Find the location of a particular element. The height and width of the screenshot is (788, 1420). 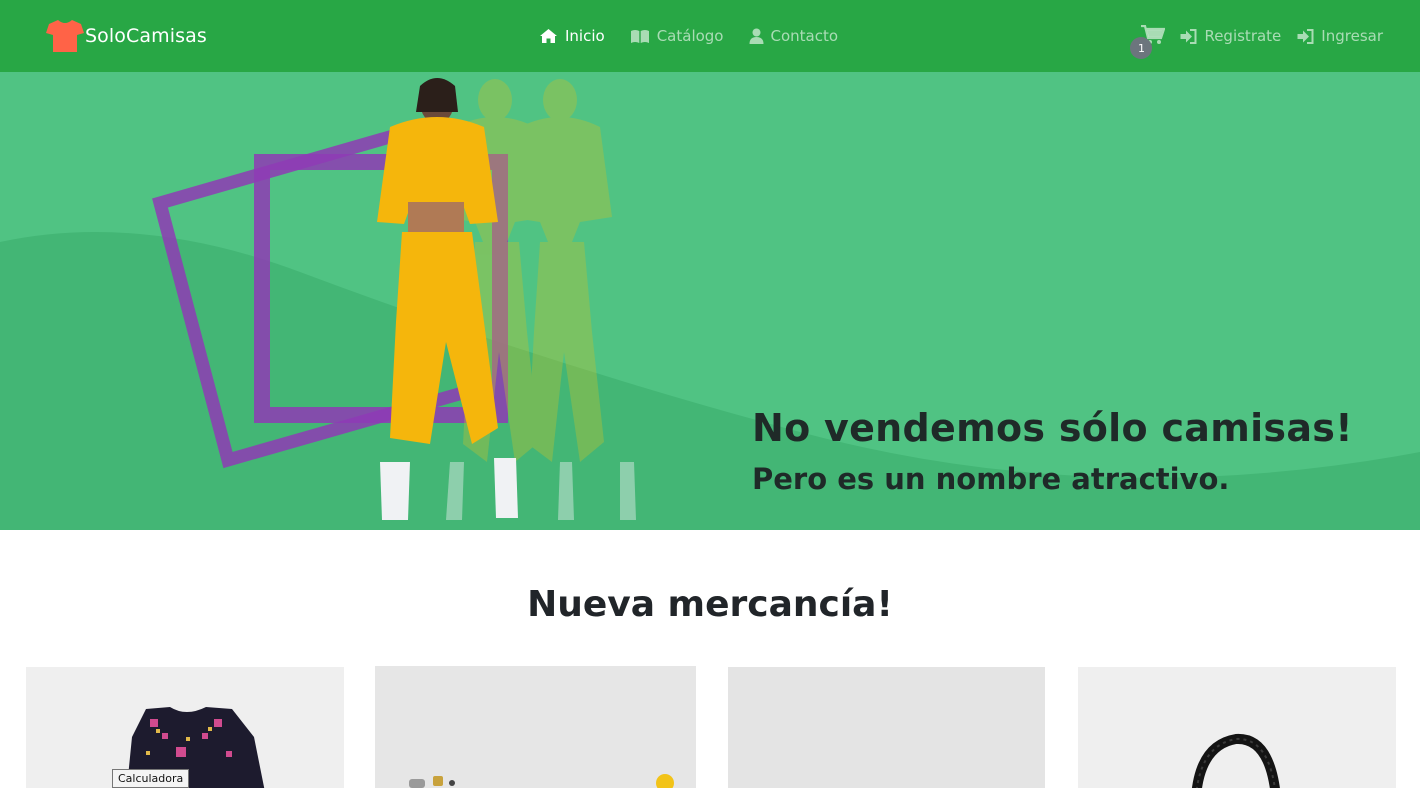

nav-catalogo: Catálogo is located at coordinates (677, 36).